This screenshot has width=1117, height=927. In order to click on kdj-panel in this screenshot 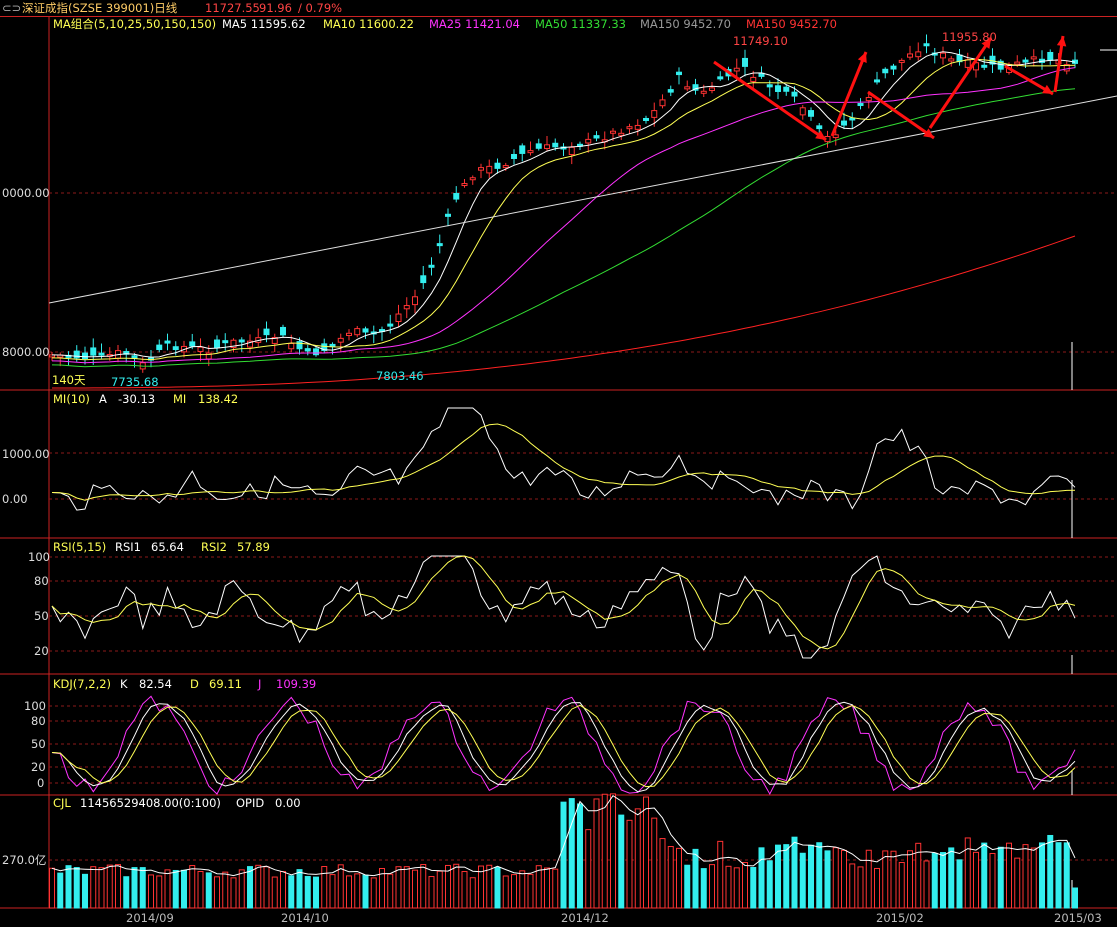, I will do `click(563, 745)`.